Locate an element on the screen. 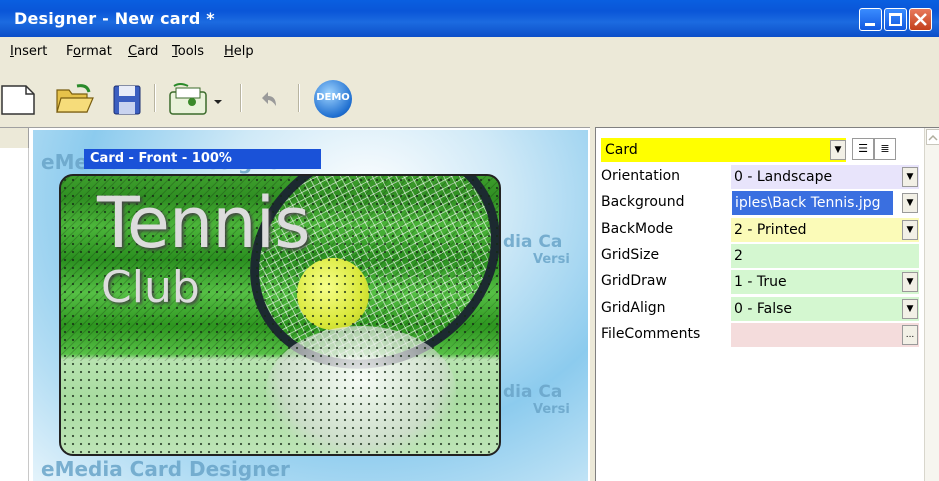  demo-label: DEMO is located at coordinates (333, 97).